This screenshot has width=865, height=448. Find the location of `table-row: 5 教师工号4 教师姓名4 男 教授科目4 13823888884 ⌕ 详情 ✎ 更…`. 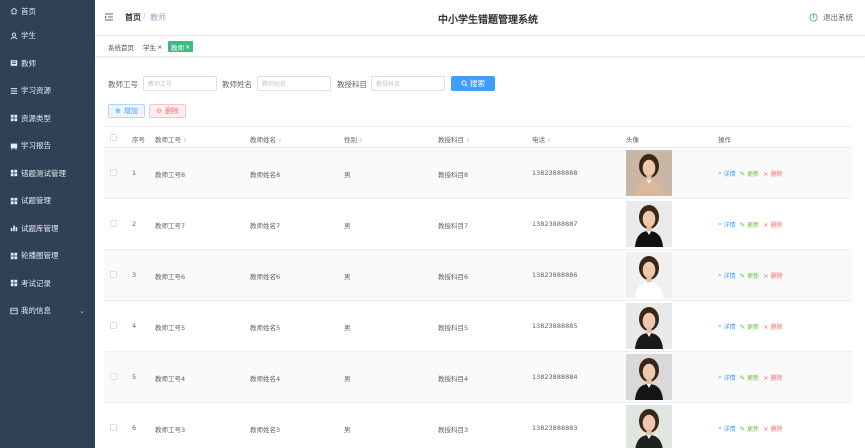

table-row: 5 教师工号4 教师姓名4 男 教授科目4 13823888884 ⌕ 详情 ✎ 更… is located at coordinates (478, 377).